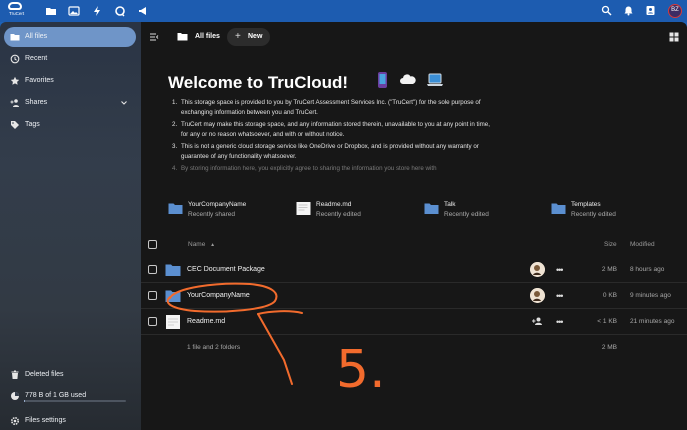 The width and height of the screenshot is (687, 430). What do you see at coordinates (154, 37) in the screenshot?
I see `sidebar-toggle-icon` at bounding box center [154, 37].